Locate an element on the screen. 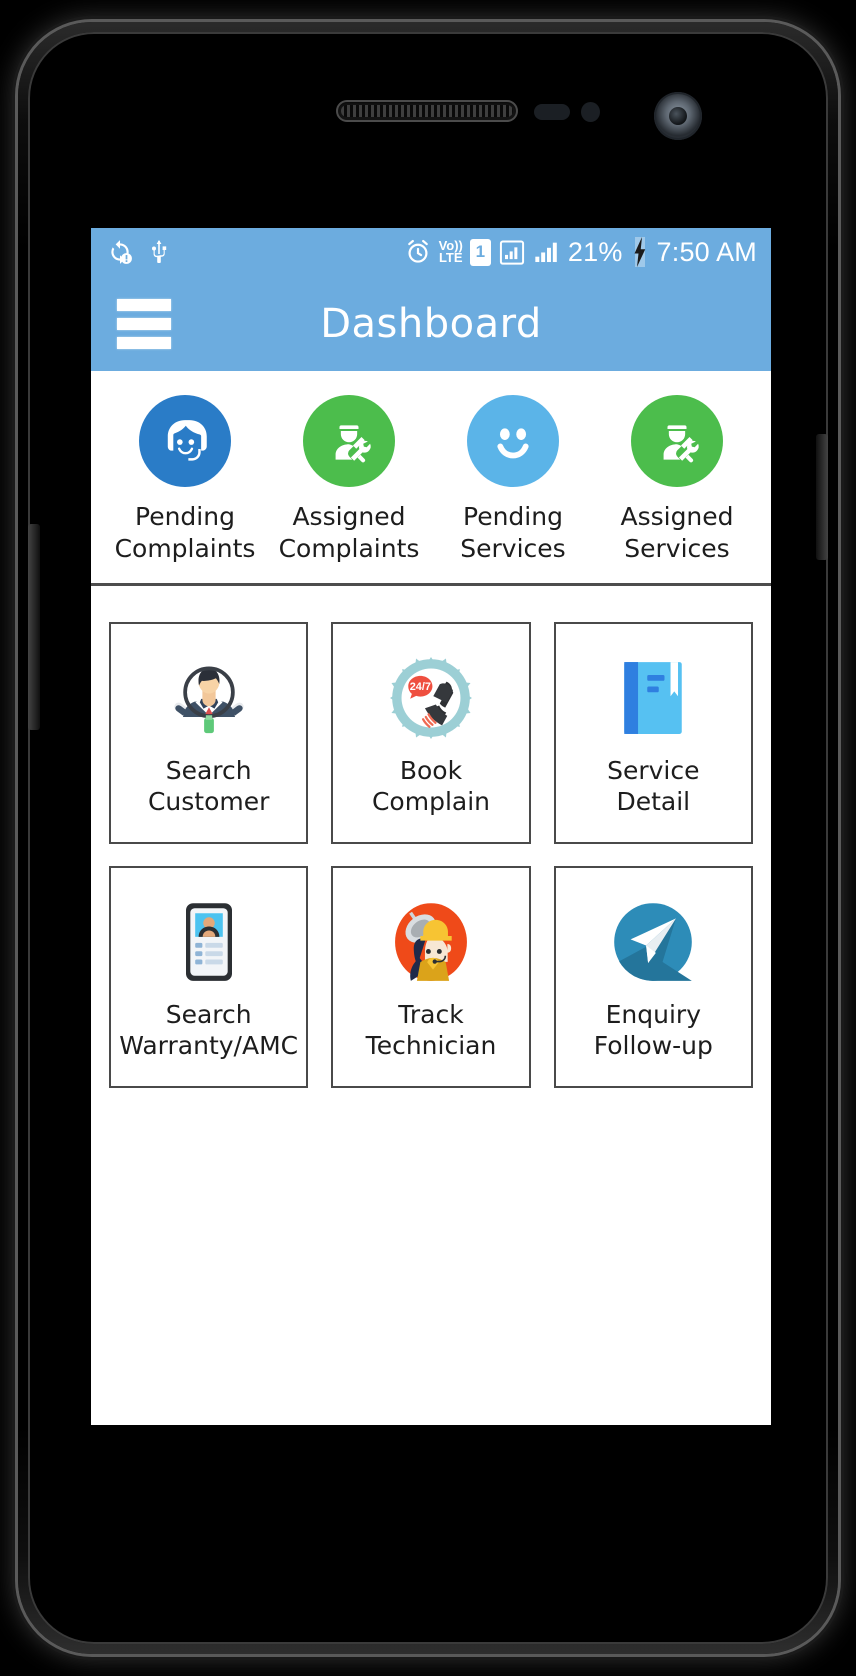  volte-line2: LTE is located at coordinates (450, 257).